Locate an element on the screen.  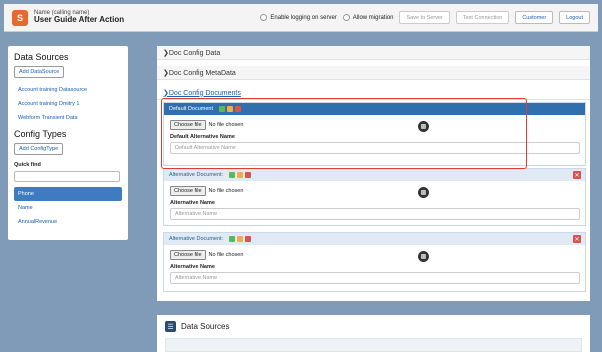
quick-find-label: Quick find is located at coordinates (27, 165).